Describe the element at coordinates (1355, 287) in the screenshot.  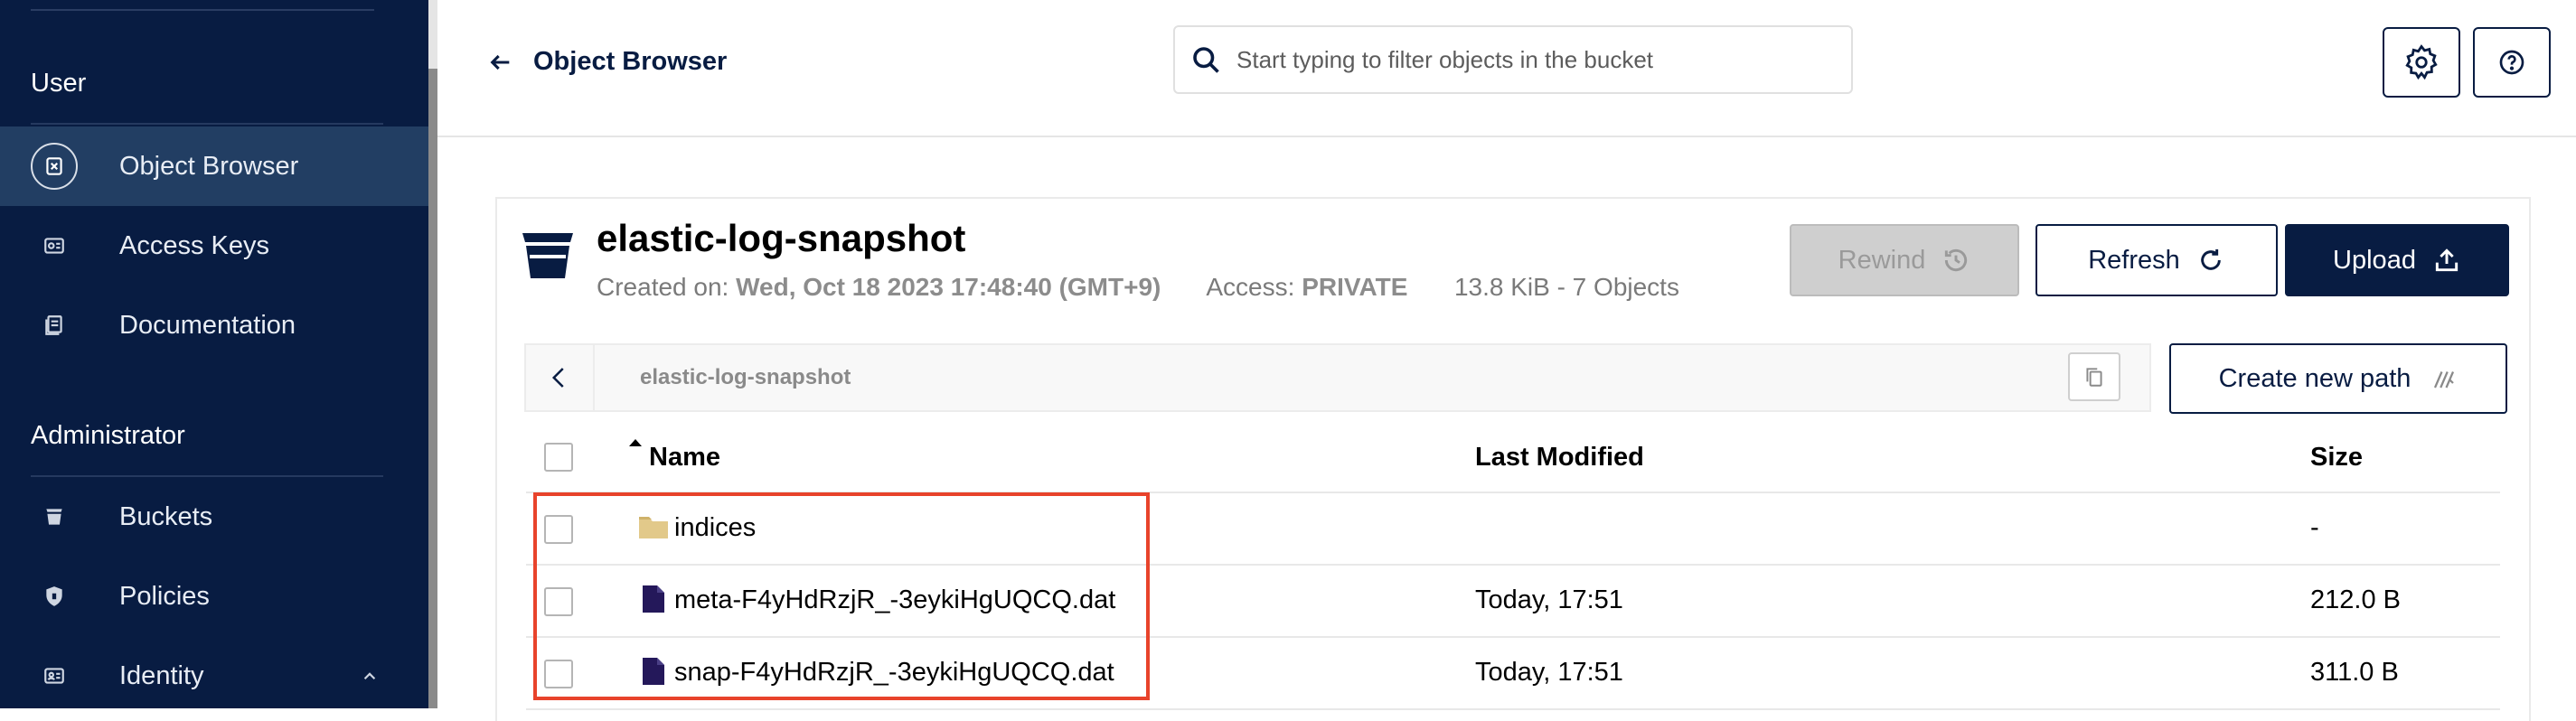
I see `access-value: PRIVATE` at that location.